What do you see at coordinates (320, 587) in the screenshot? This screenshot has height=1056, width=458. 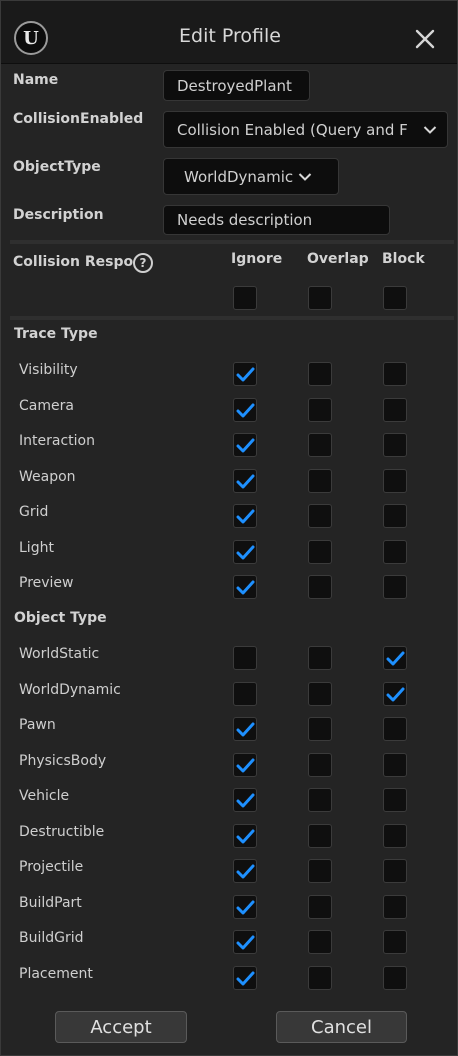 I see `trace-preview-overlap-checkbox` at bounding box center [320, 587].